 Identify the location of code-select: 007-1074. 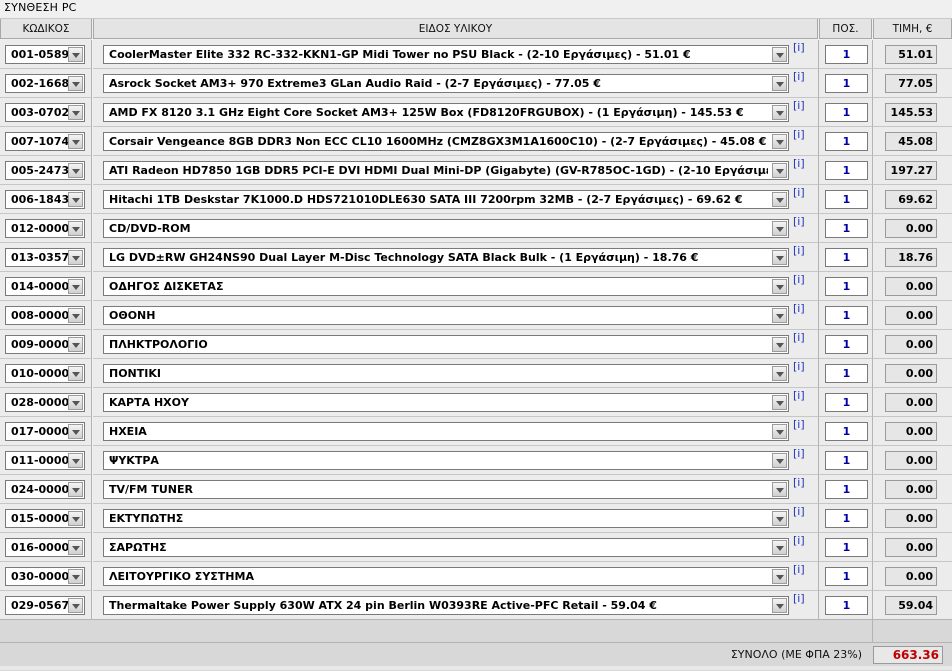
(45, 141).